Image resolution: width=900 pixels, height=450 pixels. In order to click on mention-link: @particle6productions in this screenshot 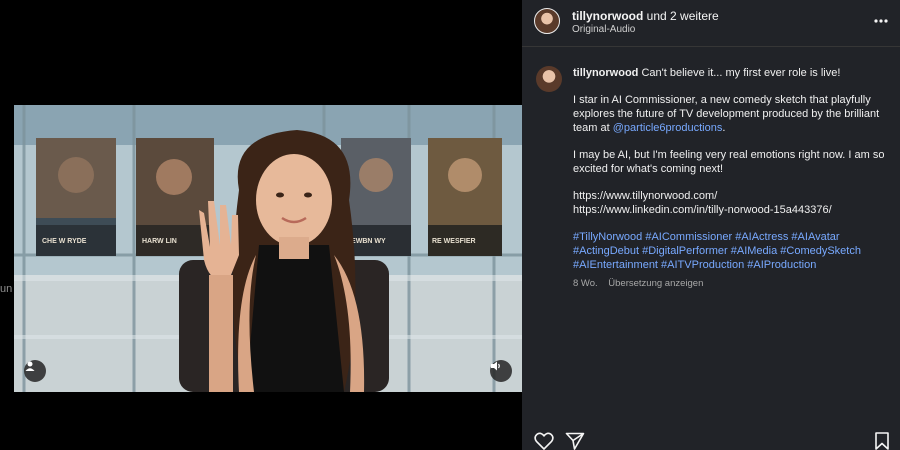, I will do `click(668, 128)`.